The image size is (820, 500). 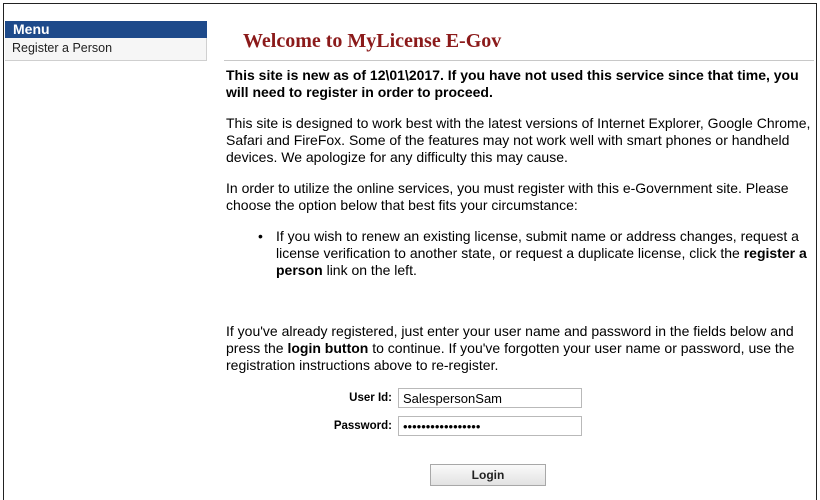 I want to click on sidebar-item-register-a-person: Register a Person, so click(x=106, y=49).